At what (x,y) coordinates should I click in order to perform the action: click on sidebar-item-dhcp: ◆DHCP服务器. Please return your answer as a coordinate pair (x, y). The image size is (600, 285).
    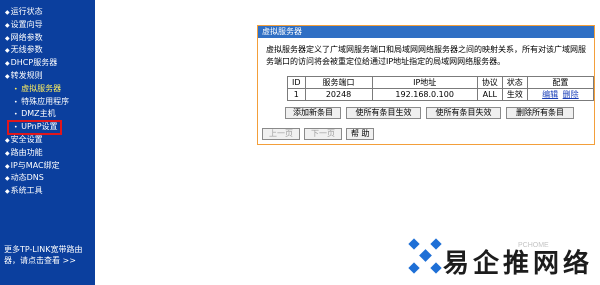
    Looking at the image, I should click on (47, 63).